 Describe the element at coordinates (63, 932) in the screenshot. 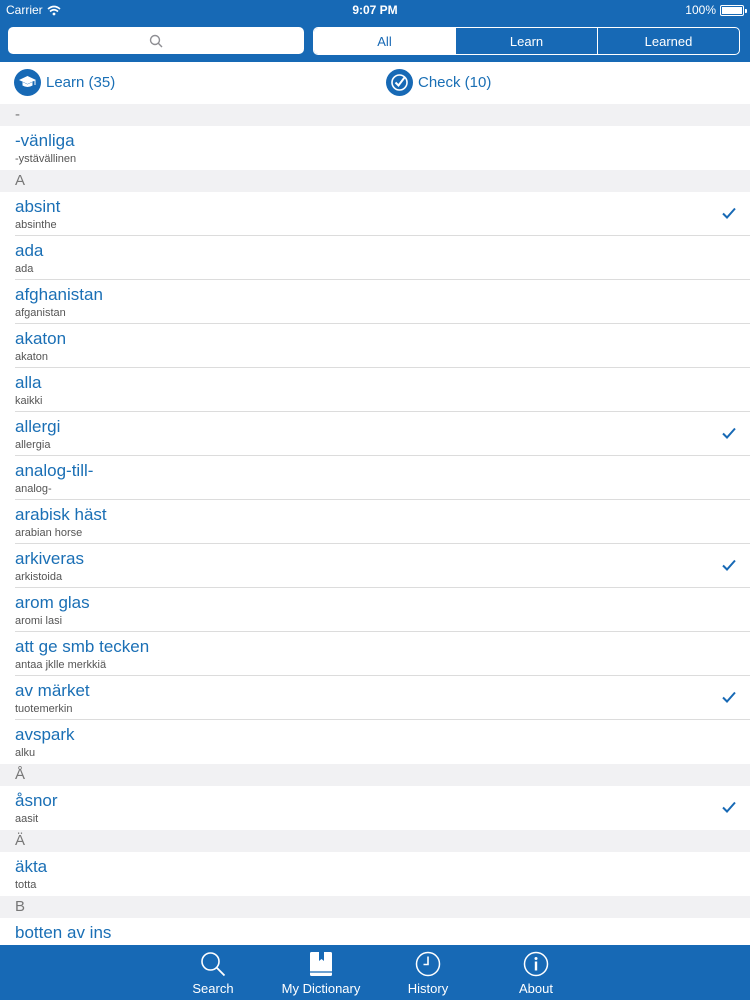

I see `word-text: botten av ins` at that location.